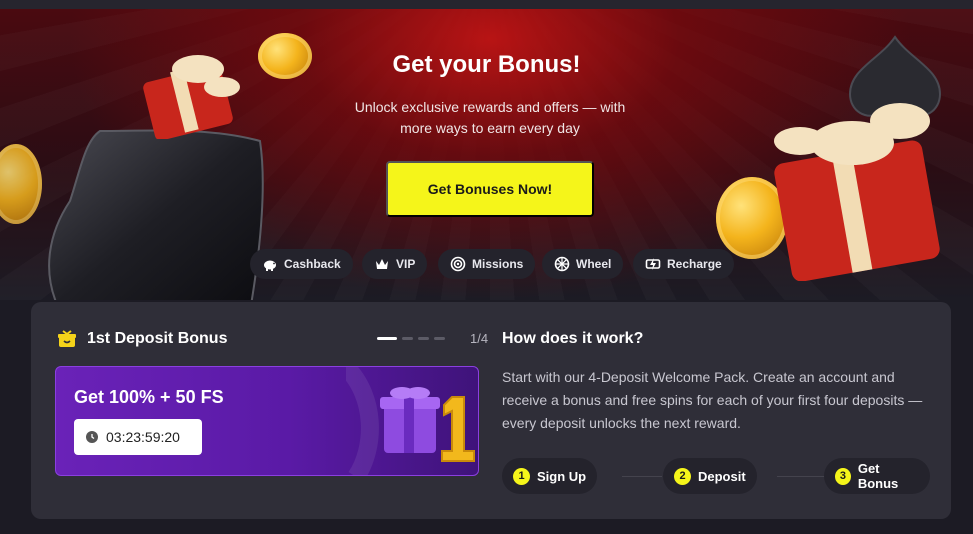 This screenshot has height=534, width=973. What do you see at coordinates (562, 476) in the screenshot?
I see `step-label: Sign Up` at bounding box center [562, 476].